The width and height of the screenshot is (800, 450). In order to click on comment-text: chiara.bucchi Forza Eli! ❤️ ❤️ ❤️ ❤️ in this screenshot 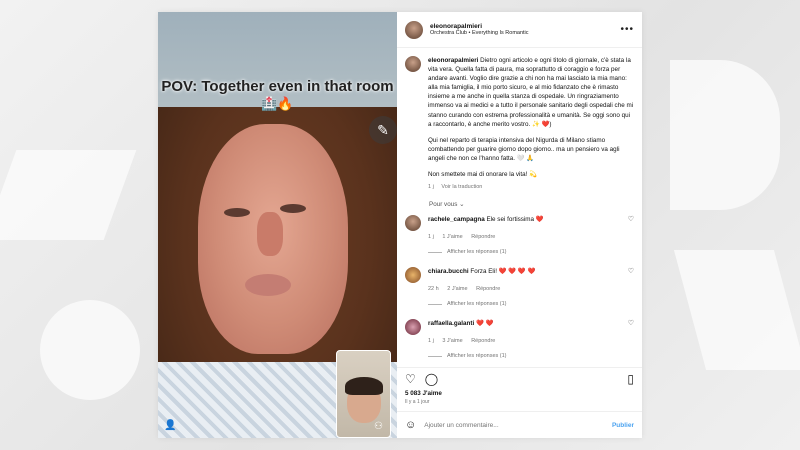, I will do `click(524, 271)`.